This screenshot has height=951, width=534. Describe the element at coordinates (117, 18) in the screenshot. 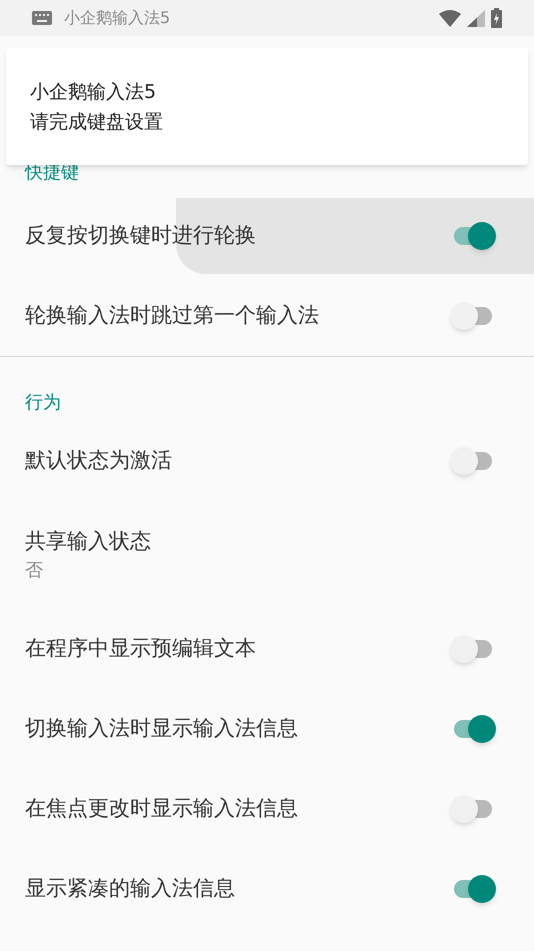

I see `notification-app-name: 小企鹅输入法5` at that location.